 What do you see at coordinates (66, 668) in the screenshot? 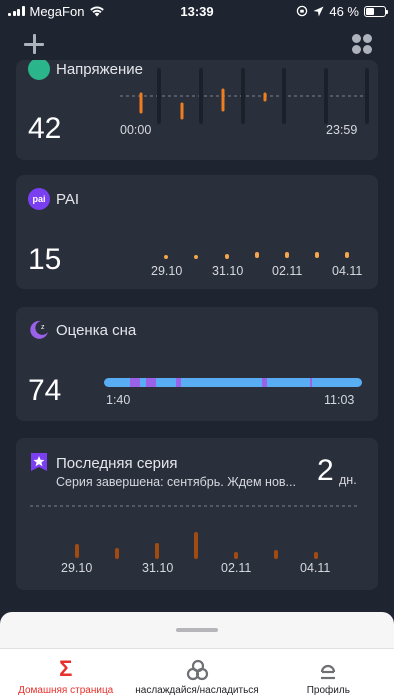
I see `sigma-icon: Σ` at bounding box center [66, 668].